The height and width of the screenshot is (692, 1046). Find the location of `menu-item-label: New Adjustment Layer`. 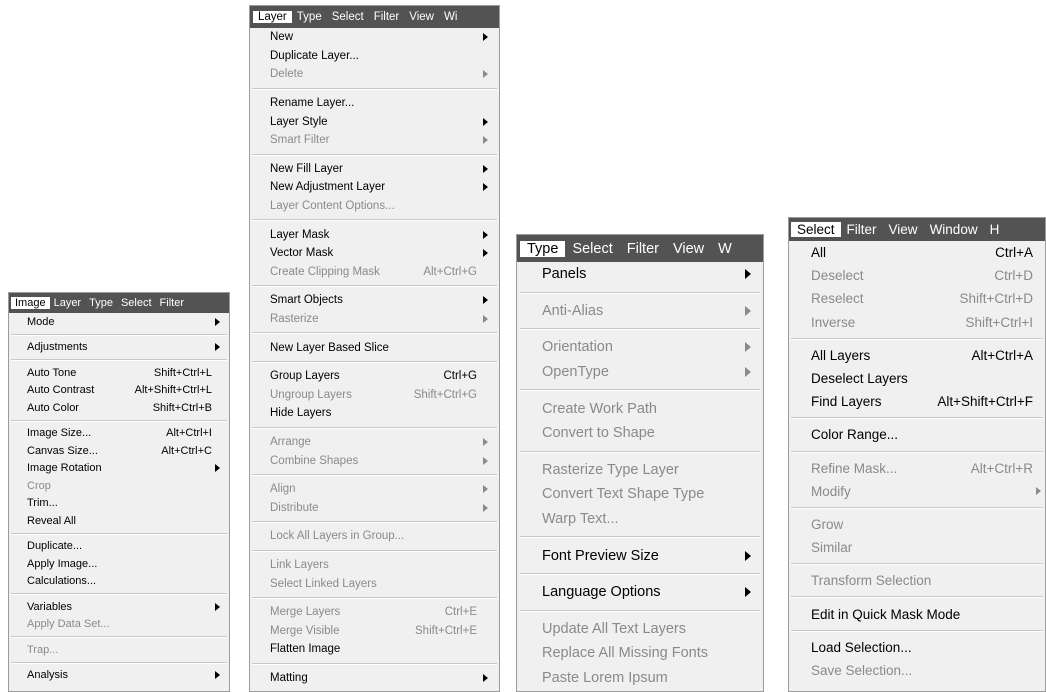

menu-item-label: New Adjustment Layer is located at coordinates (328, 187).